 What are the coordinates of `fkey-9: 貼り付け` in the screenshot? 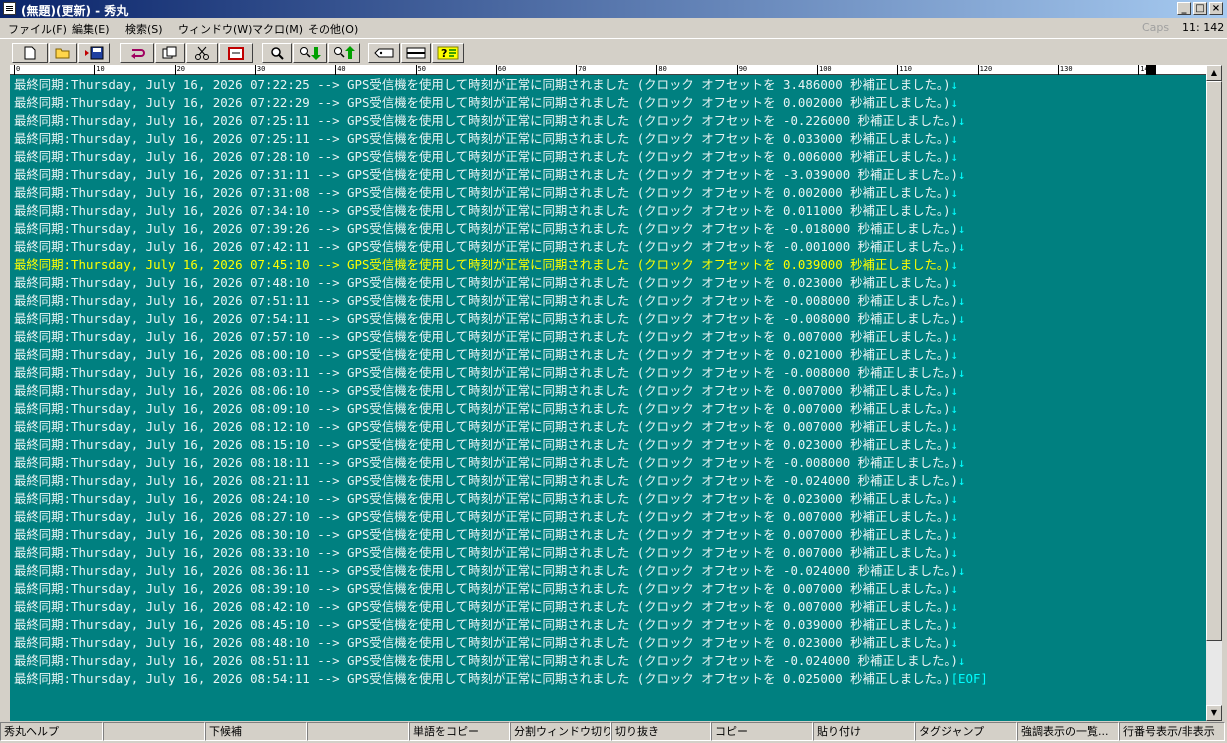 It's located at (864, 731).